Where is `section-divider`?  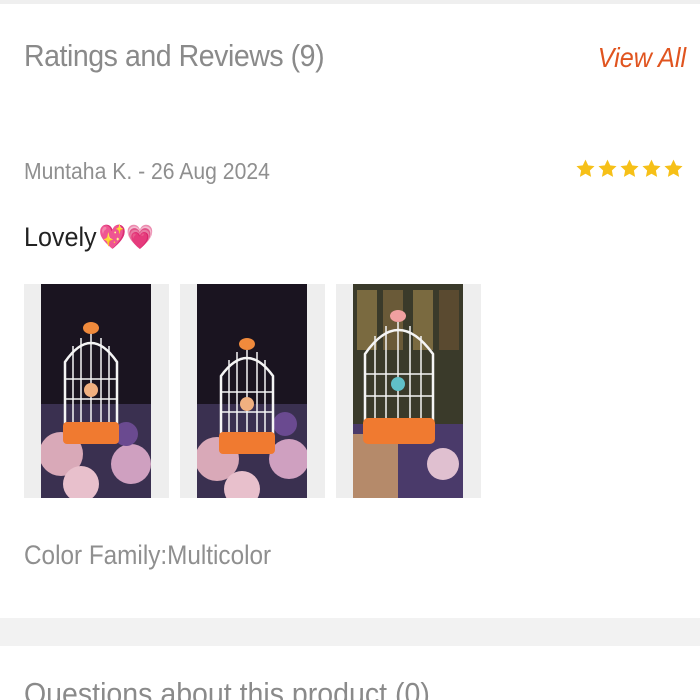
section-divider is located at coordinates (350, 632).